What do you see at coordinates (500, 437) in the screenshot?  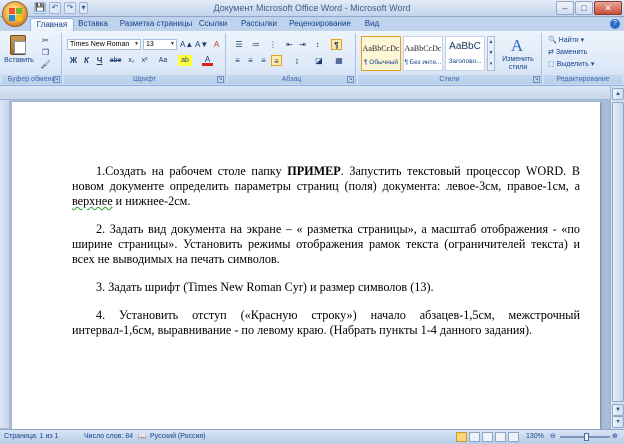 I see `outline-view-button` at bounding box center [500, 437].